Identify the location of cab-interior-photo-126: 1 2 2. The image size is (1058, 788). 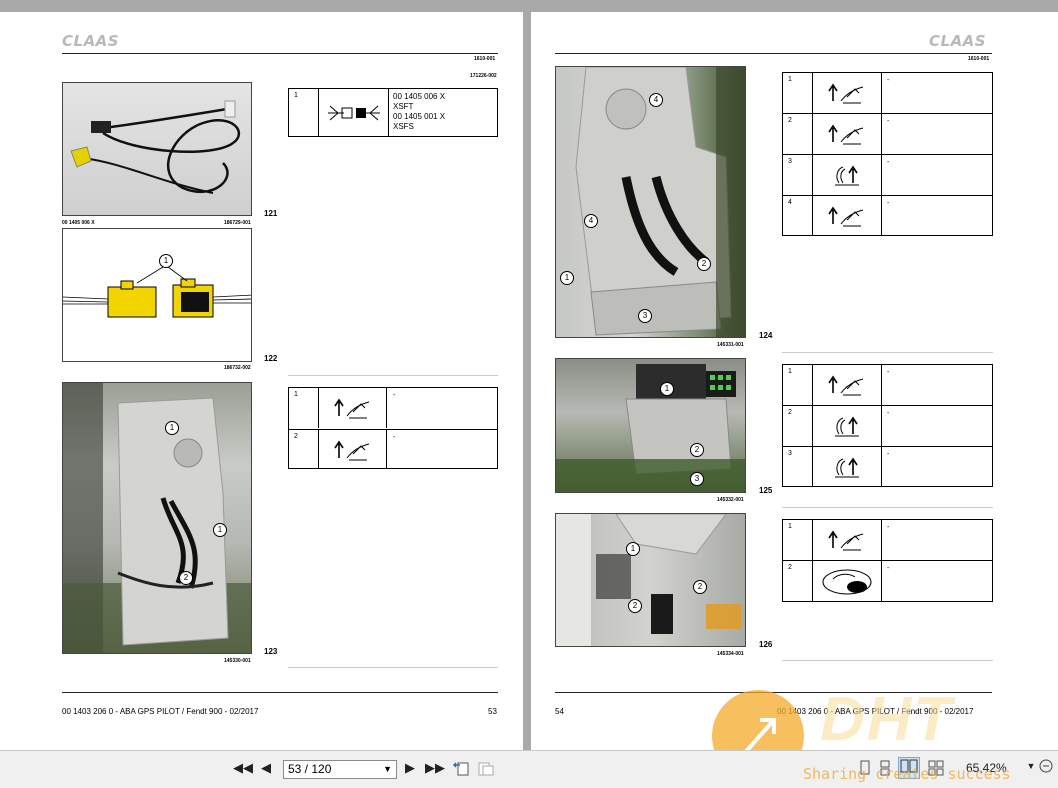
(650, 580).